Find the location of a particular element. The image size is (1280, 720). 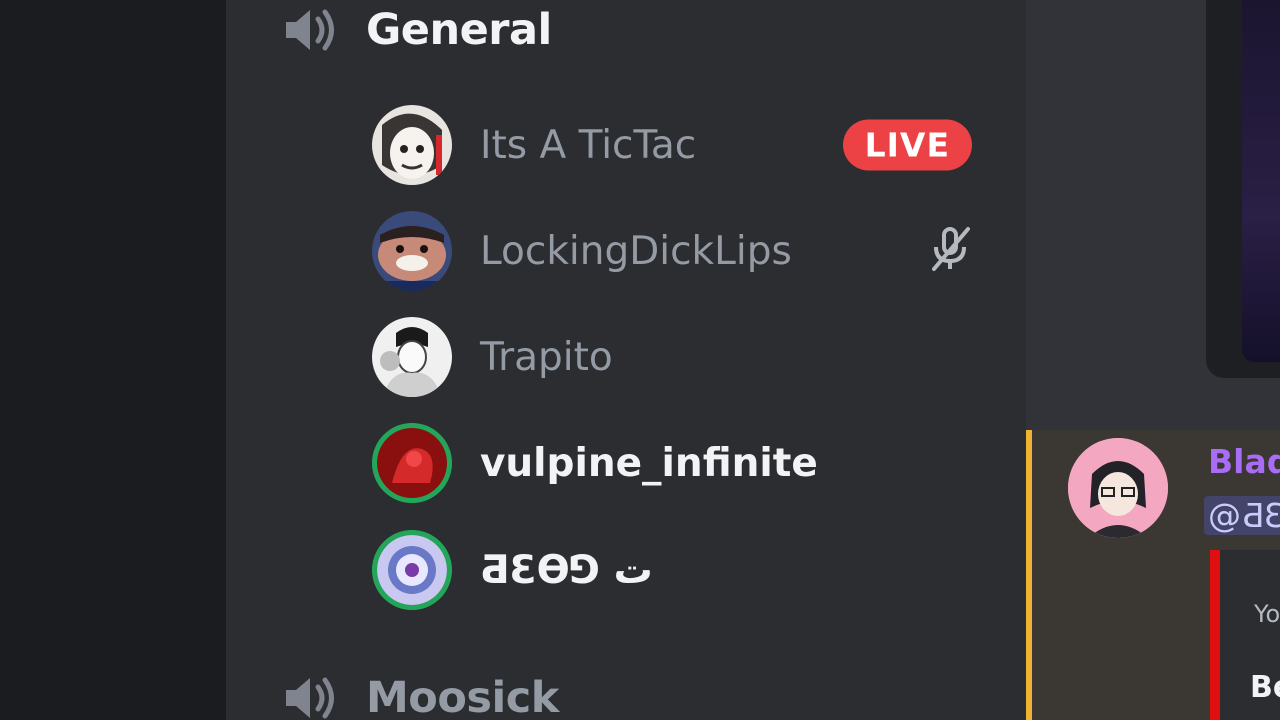

stream-video is located at coordinates (1261, 181).